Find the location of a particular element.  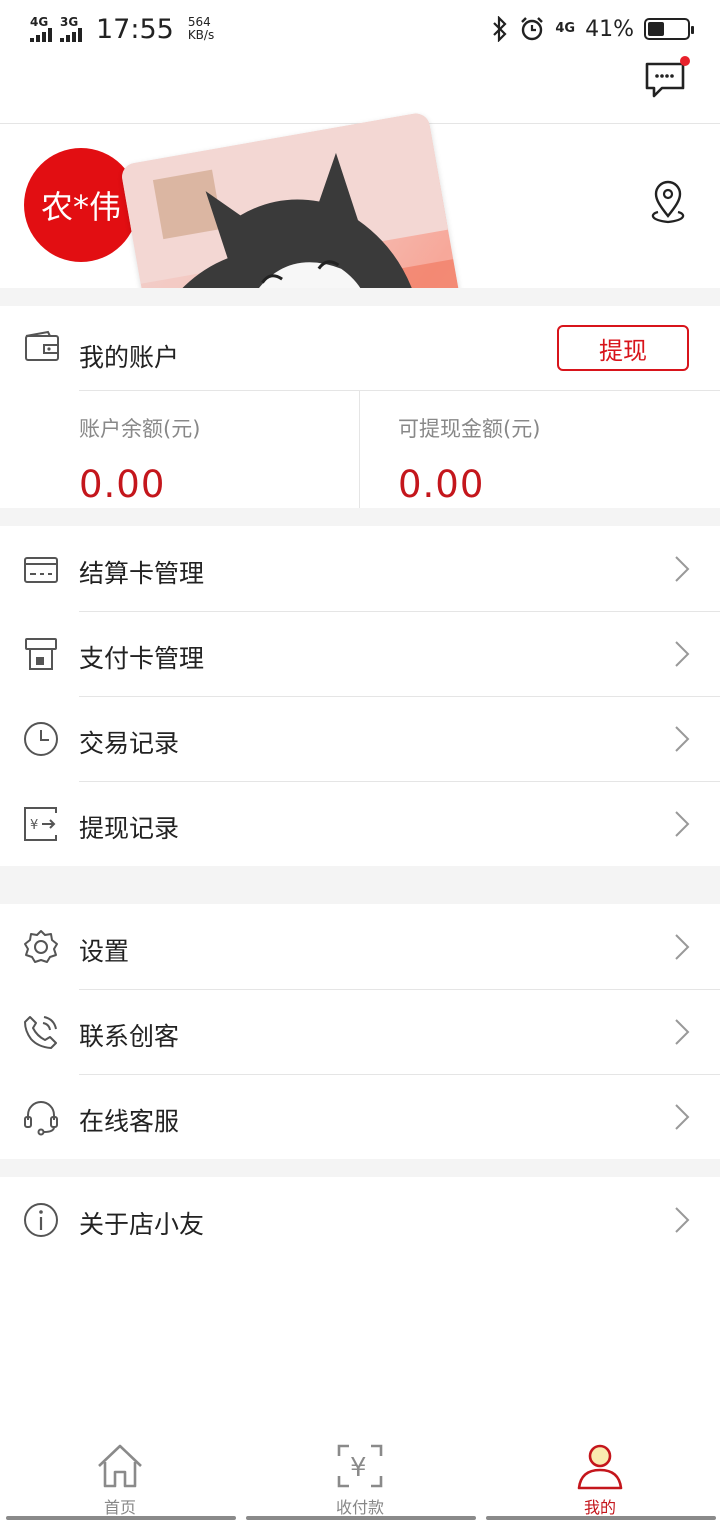

tab-label: 首页 is located at coordinates (119, 1507).